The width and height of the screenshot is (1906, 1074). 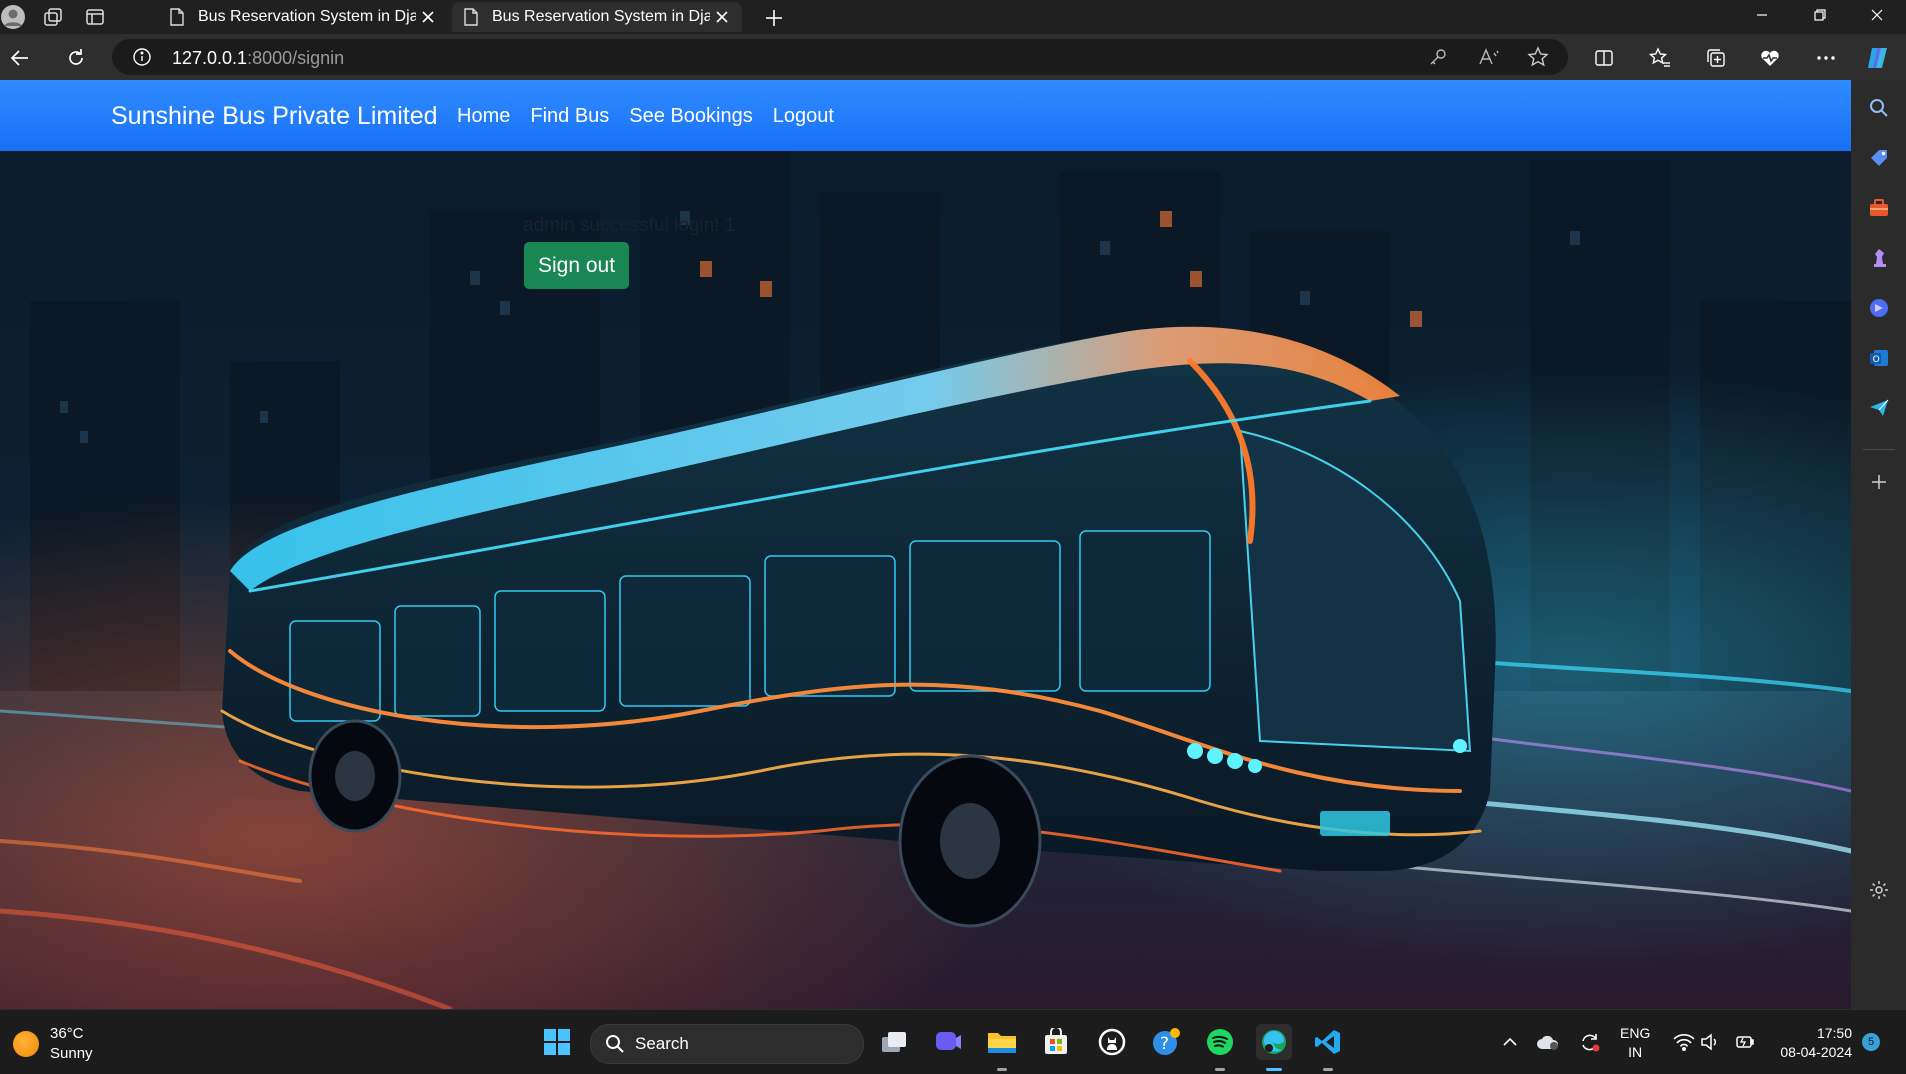 What do you see at coordinates (948, 1042) in the screenshot?
I see `teams-chat-icon` at bounding box center [948, 1042].